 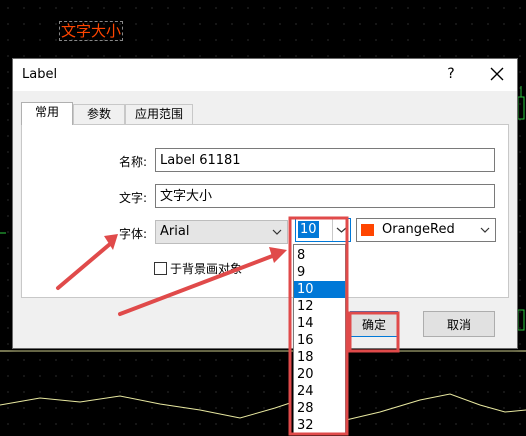 What do you see at coordinates (418, 229) in the screenshot?
I see `color-select-value: OrangeRed` at bounding box center [418, 229].